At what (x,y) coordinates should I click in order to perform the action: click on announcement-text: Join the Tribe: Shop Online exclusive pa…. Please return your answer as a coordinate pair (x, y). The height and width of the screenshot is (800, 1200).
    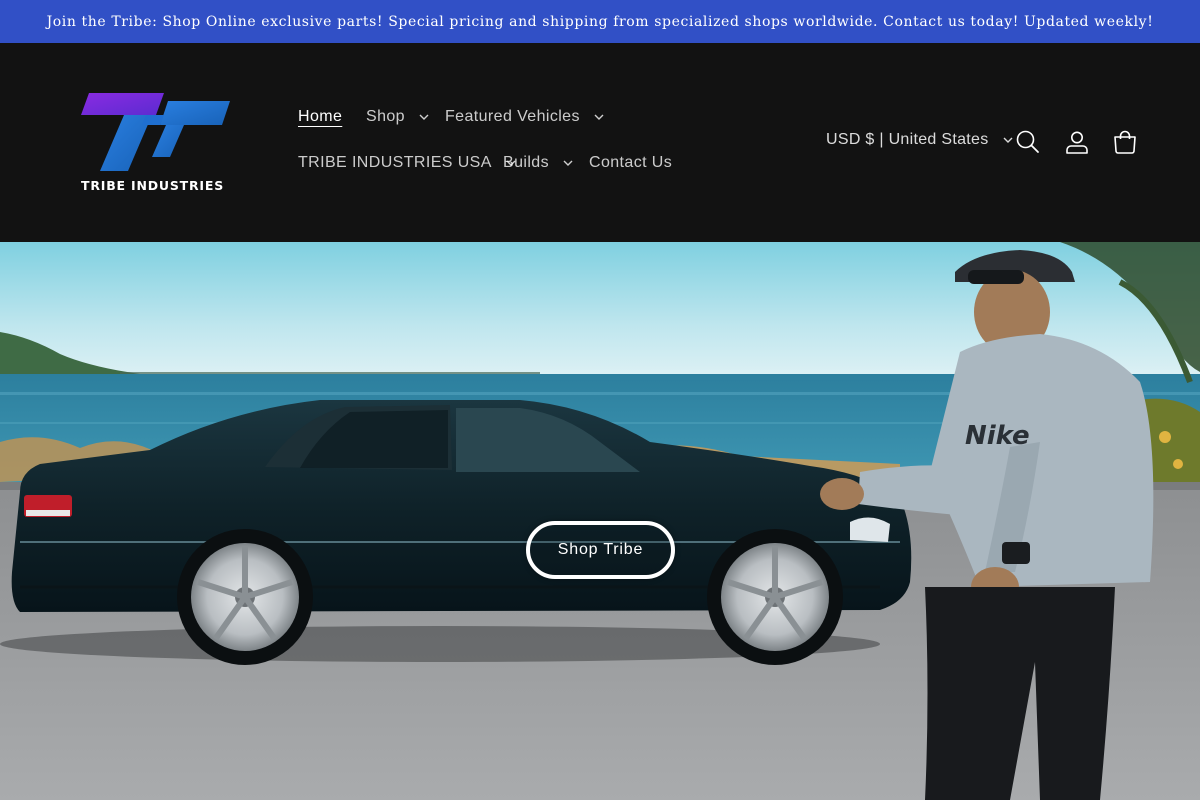
    Looking at the image, I should click on (600, 21).